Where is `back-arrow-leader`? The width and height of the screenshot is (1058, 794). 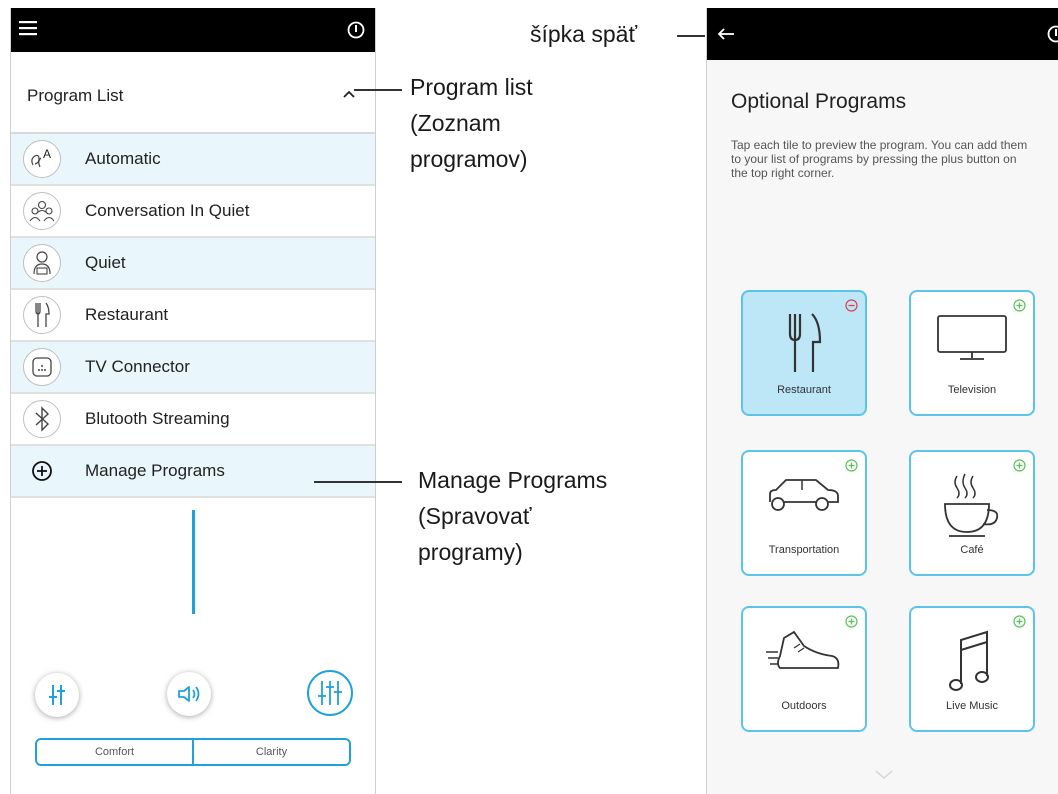
back-arrow-leader is located at coordinates (691, 36).